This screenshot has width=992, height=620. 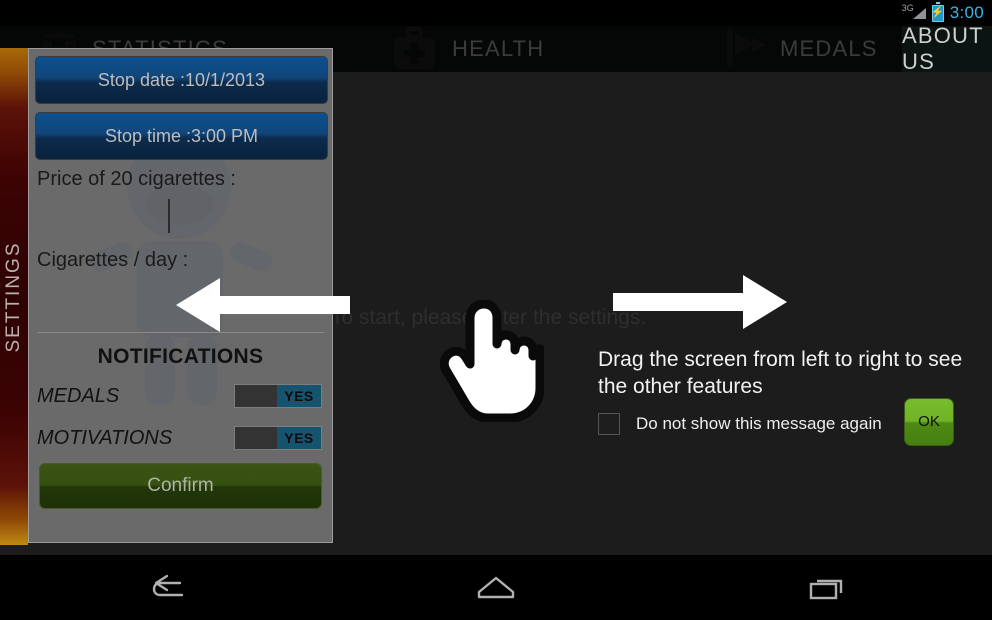 What do you see at coordinates (746, 49) in the screenshot?
I see `flag-icon` at bounding box center [746, 49].